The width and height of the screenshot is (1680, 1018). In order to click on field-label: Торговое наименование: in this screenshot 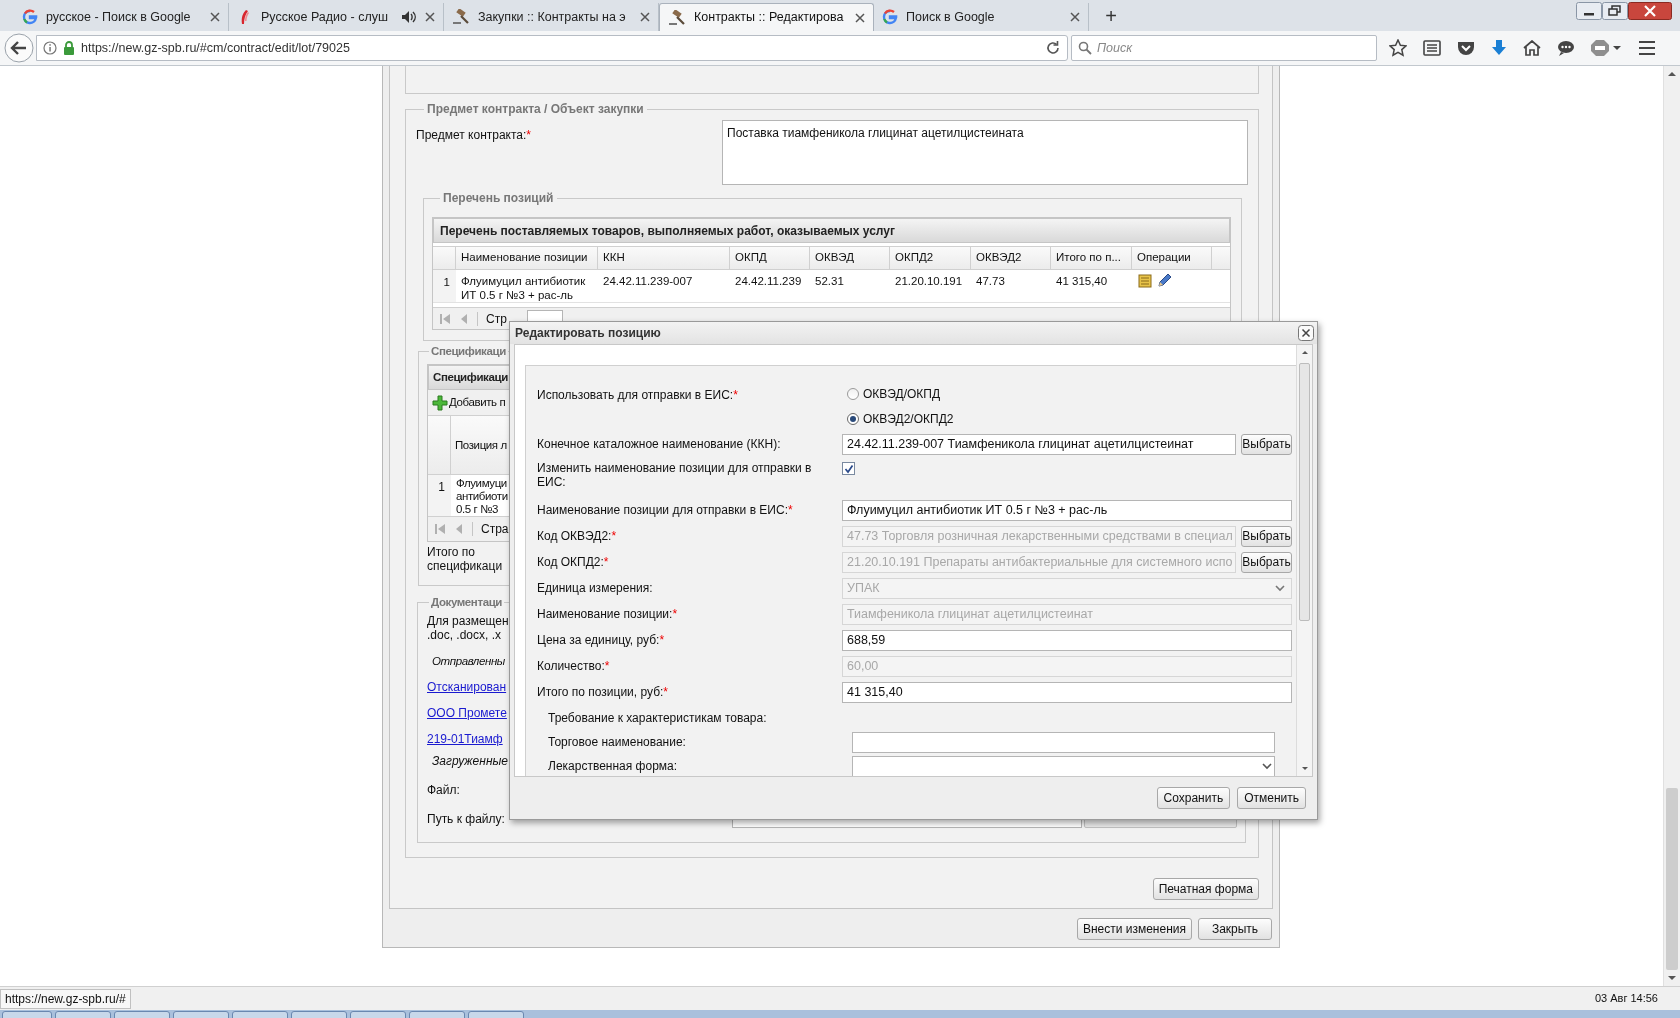, I will do `click(617, 742)`.